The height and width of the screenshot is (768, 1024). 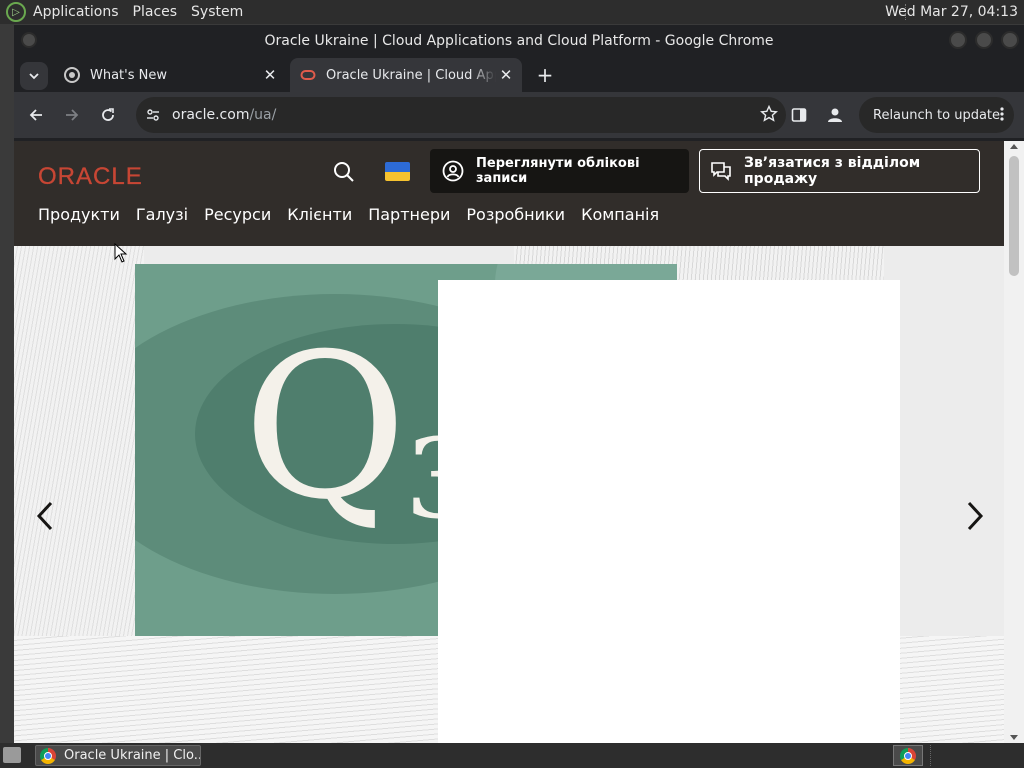 I want to click on side-panel-button, so click(x=799, y=115).